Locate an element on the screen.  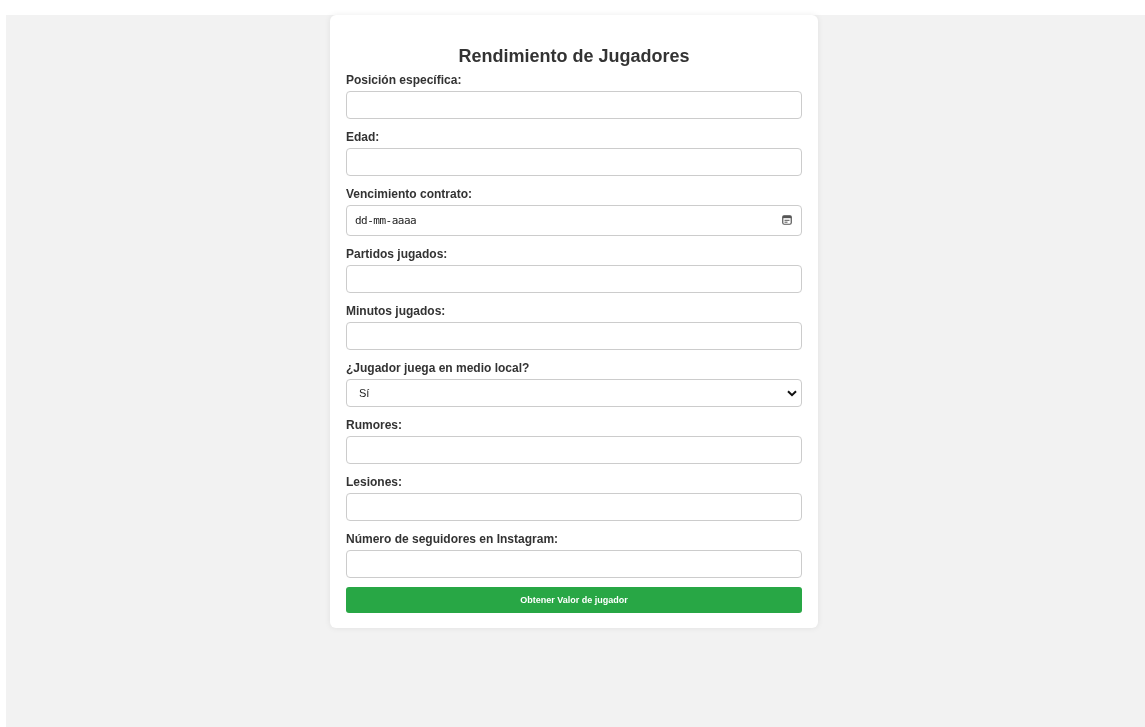
field-label: Posición específica: is located at coordinates (404, 80).